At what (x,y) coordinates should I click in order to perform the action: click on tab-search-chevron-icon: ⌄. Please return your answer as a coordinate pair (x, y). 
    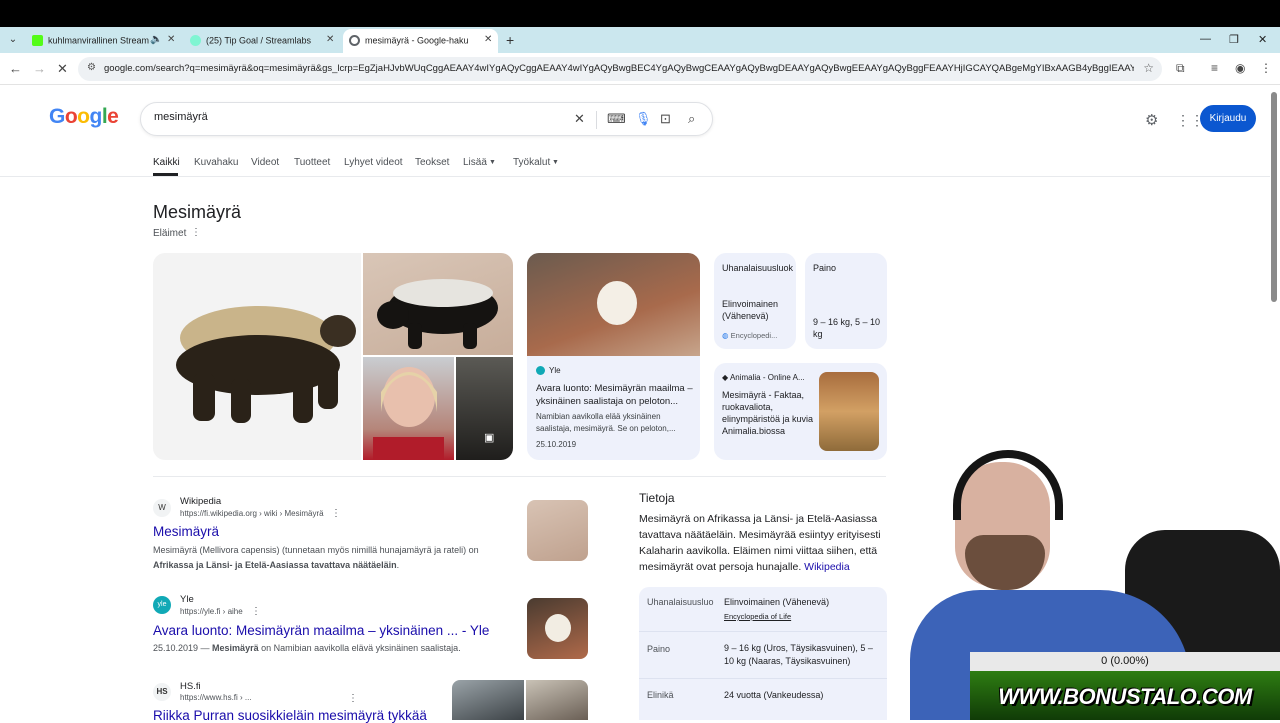
    Looking at the image, I should click on (13, 40).